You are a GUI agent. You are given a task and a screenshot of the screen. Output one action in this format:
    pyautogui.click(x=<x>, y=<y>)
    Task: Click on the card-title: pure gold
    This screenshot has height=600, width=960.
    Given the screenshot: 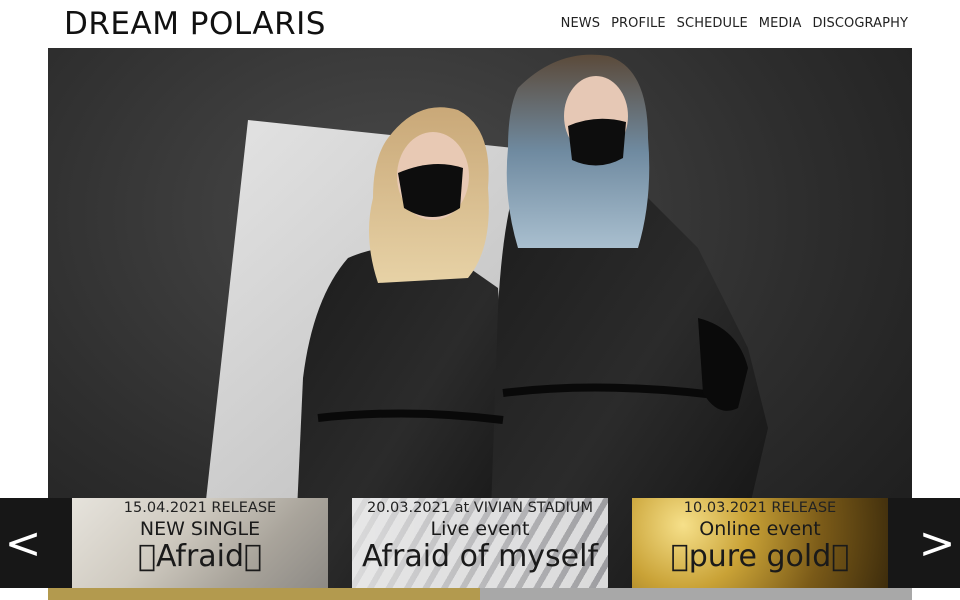 What is the action you would take?
    pyautogui.click(x=760, y=556)
    